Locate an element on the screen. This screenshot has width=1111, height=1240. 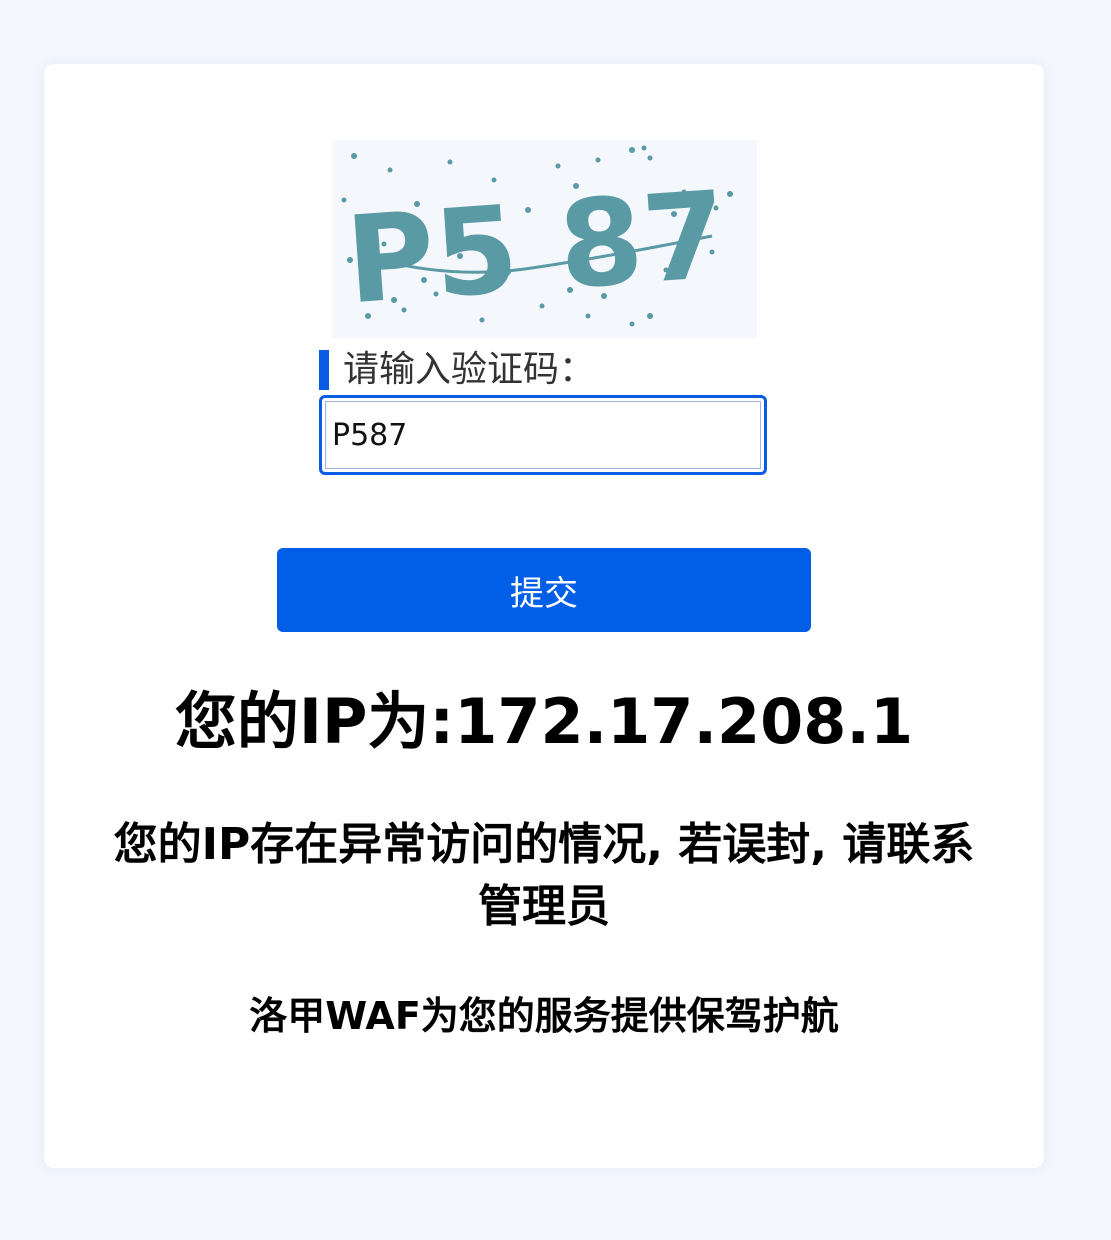
label-accent-bar is located at coordinates (324, 370).